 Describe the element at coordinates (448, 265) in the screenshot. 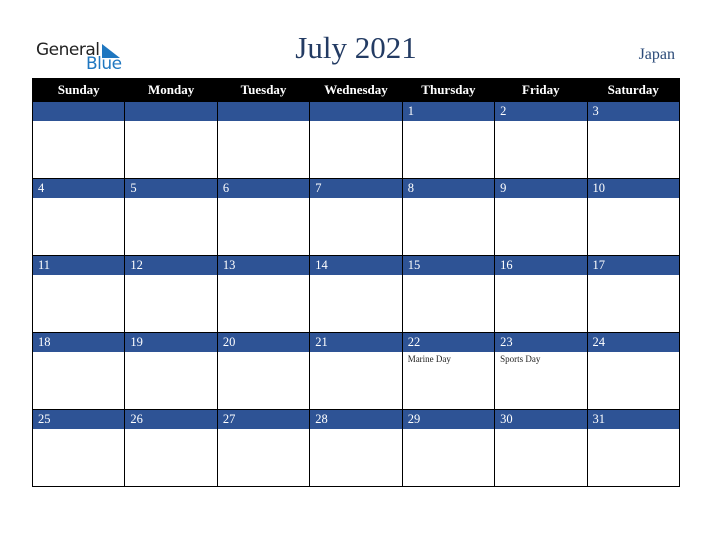

I see `day-number: 15` at that location.